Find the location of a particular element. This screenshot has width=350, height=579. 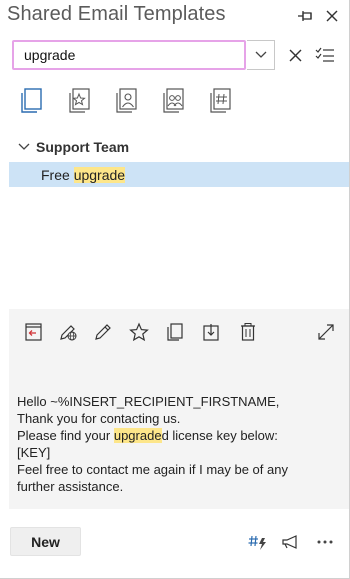

expand-preview-button is located at coordinates (326, 332).